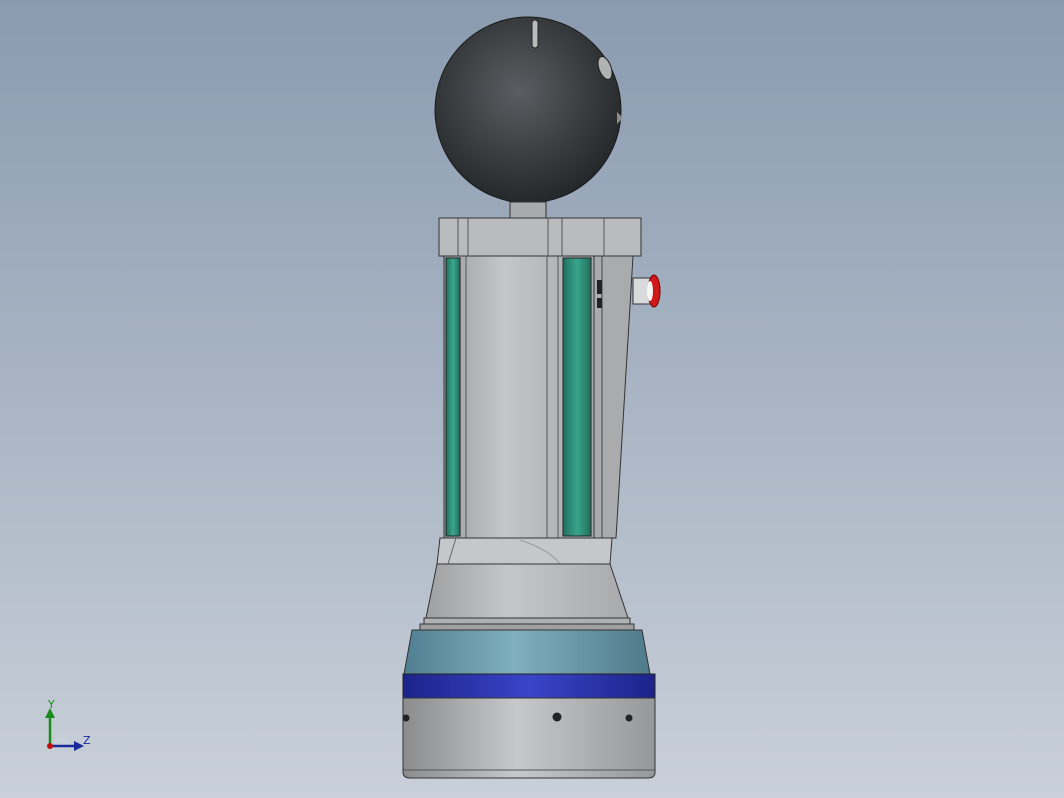 This screenshot has width=1064, height=798. What do you see at coordinates (577, 397) in the screenshot?
I see `teal-panel-center` at bounding box center [577, 397].